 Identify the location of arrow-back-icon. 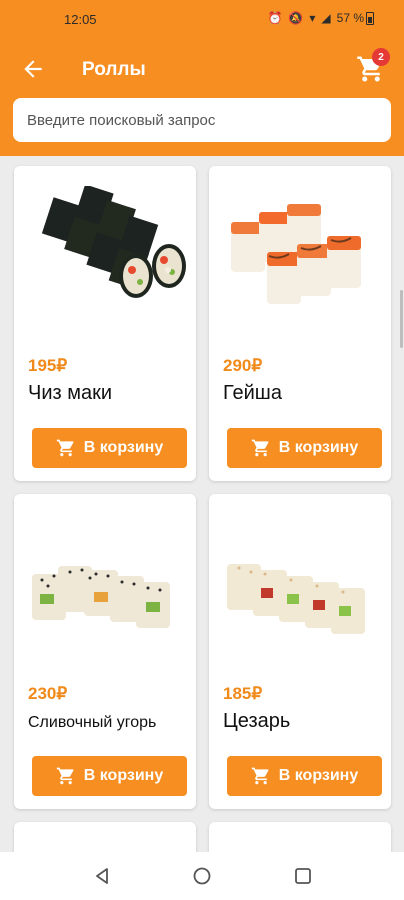
(33, 69).